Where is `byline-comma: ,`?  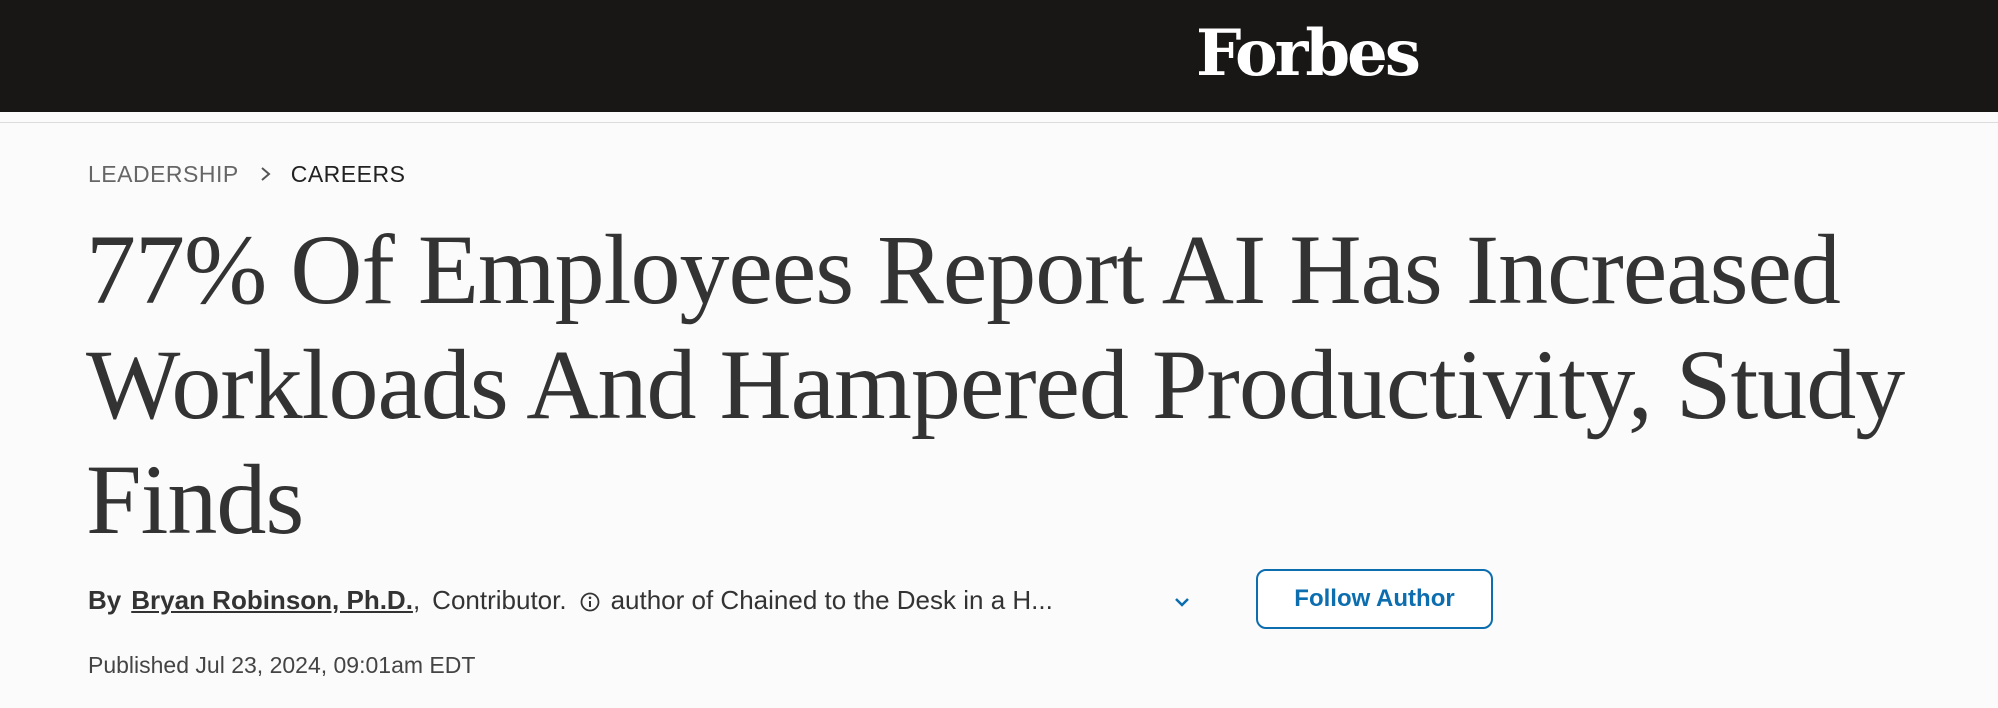
byline-comma: , is located at coordinates (416, 599).